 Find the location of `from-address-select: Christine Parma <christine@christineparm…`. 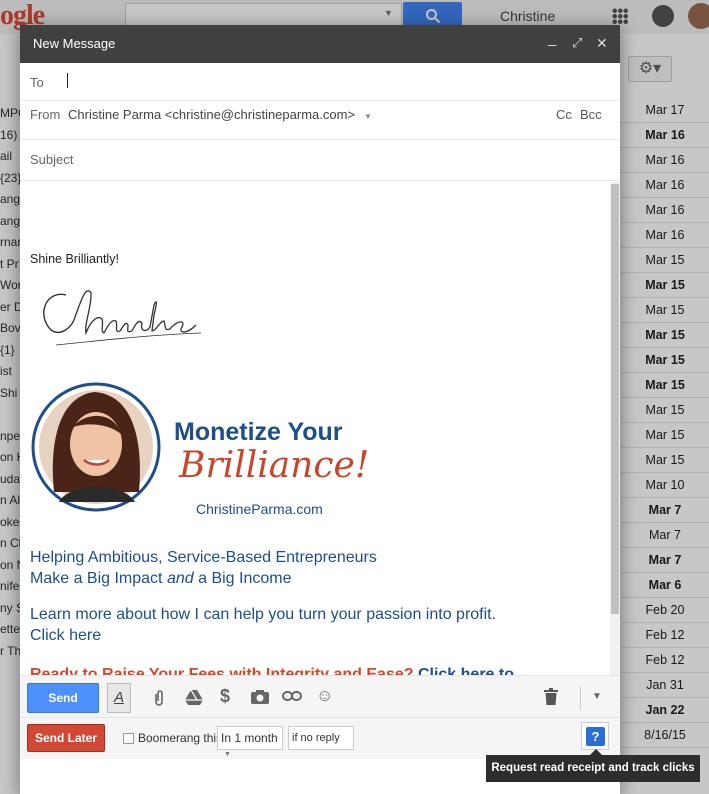

from-address-select: Christine Parma <christine@christineparm… is located at coordinates (211, 114).